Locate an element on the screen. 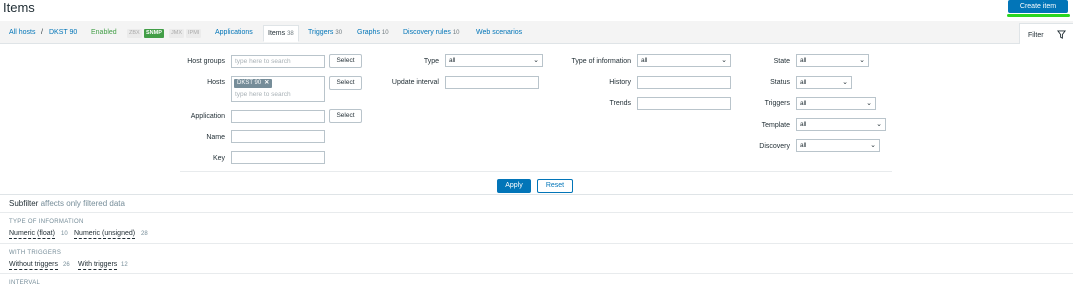 This screenshot has height=288, width=1073. subfilter-note: affects only filtered data is located at coordinates (82, 203).